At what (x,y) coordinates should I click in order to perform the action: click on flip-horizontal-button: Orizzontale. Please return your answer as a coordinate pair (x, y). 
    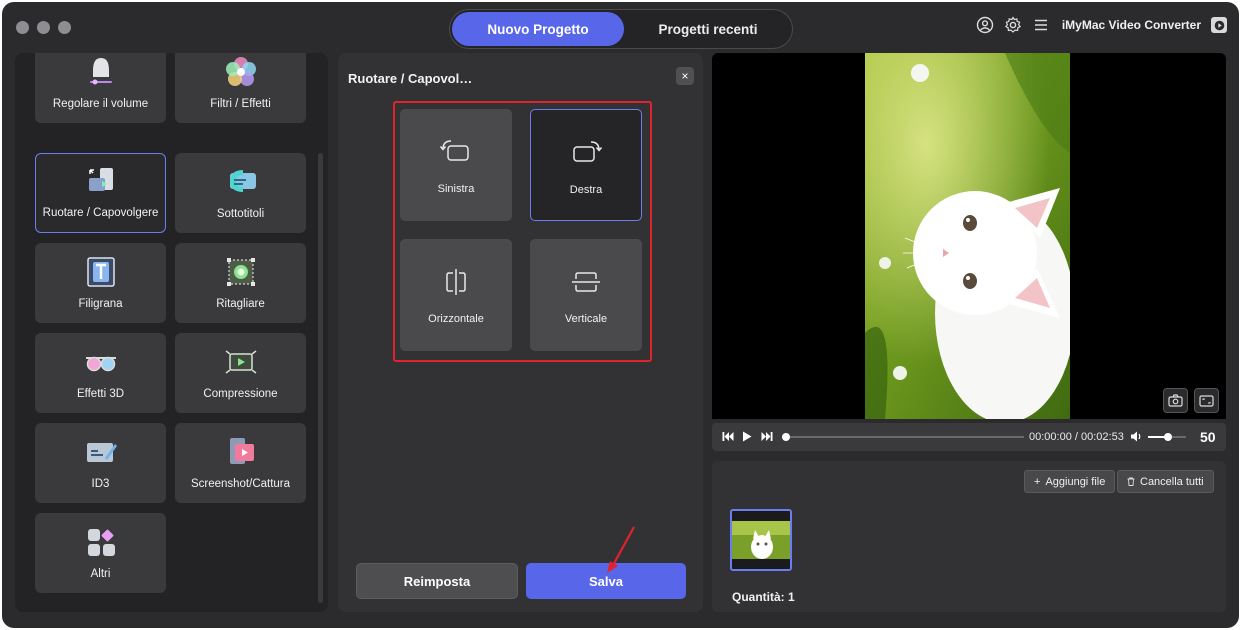
    Looking at the image, I should click on (456, 295).